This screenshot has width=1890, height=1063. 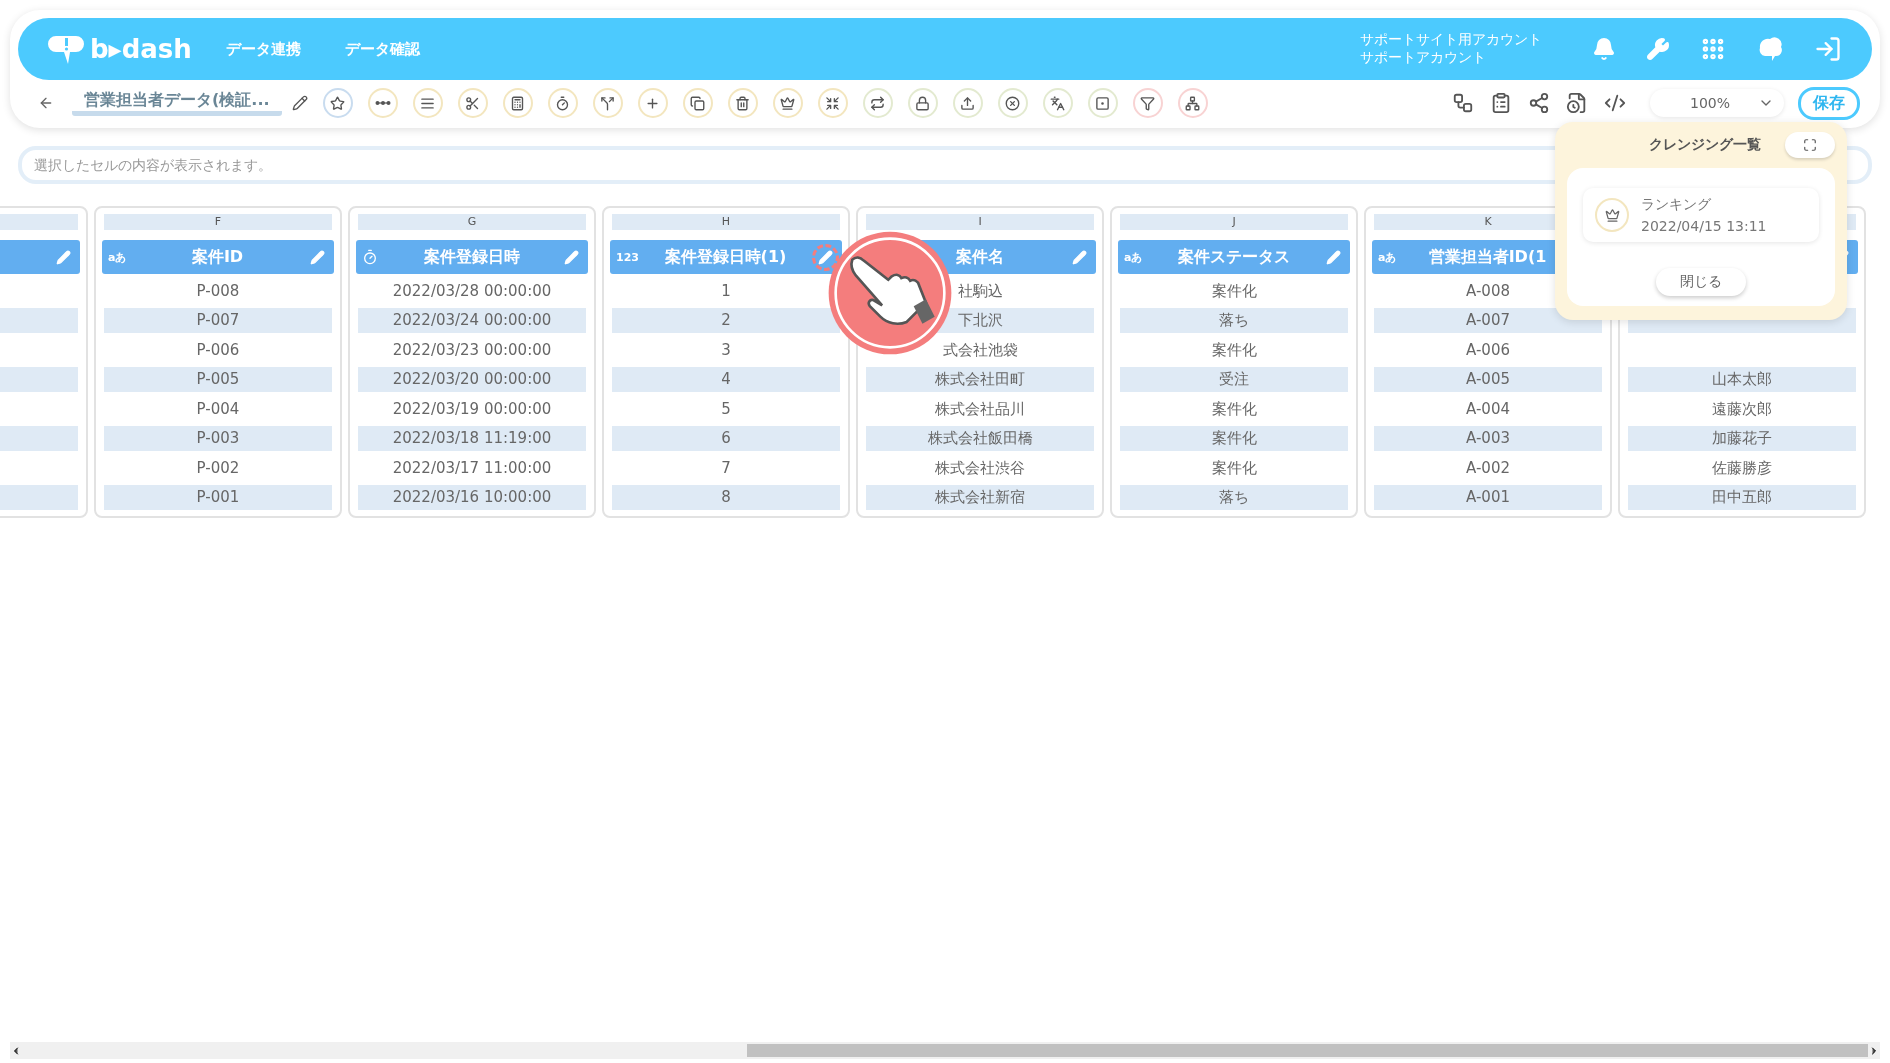 I want to click on timer-icon, so click(x=370, y=257).